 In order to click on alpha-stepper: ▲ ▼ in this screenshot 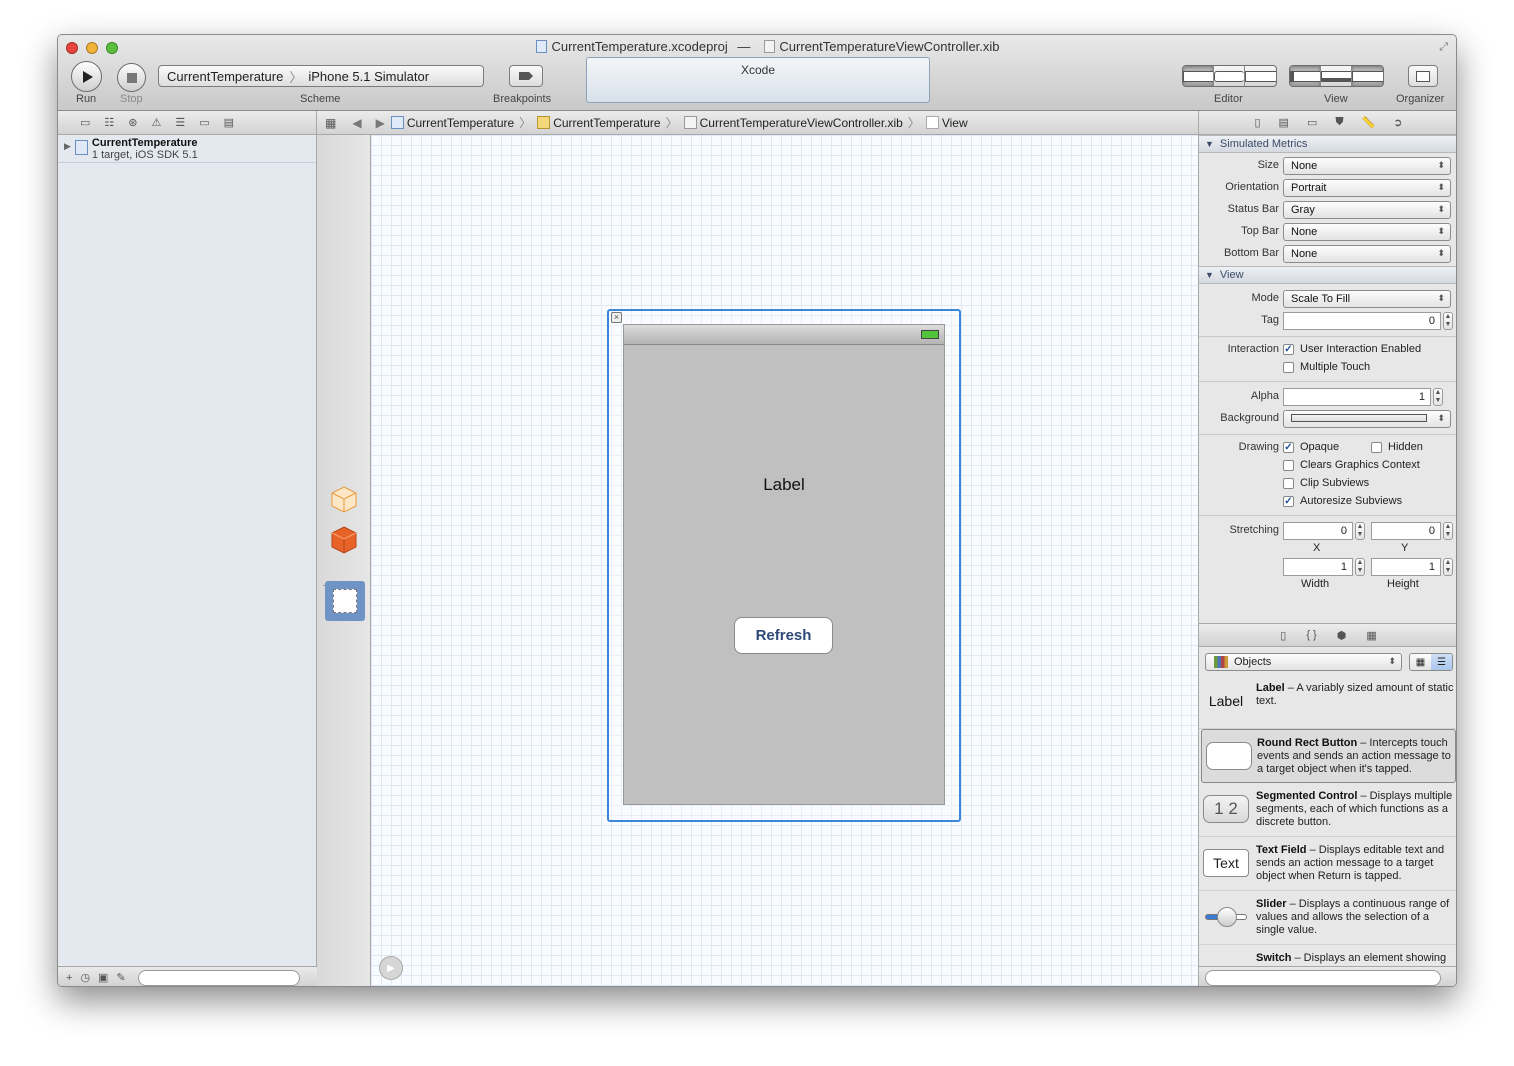, I will do `click(1438, 397)`.